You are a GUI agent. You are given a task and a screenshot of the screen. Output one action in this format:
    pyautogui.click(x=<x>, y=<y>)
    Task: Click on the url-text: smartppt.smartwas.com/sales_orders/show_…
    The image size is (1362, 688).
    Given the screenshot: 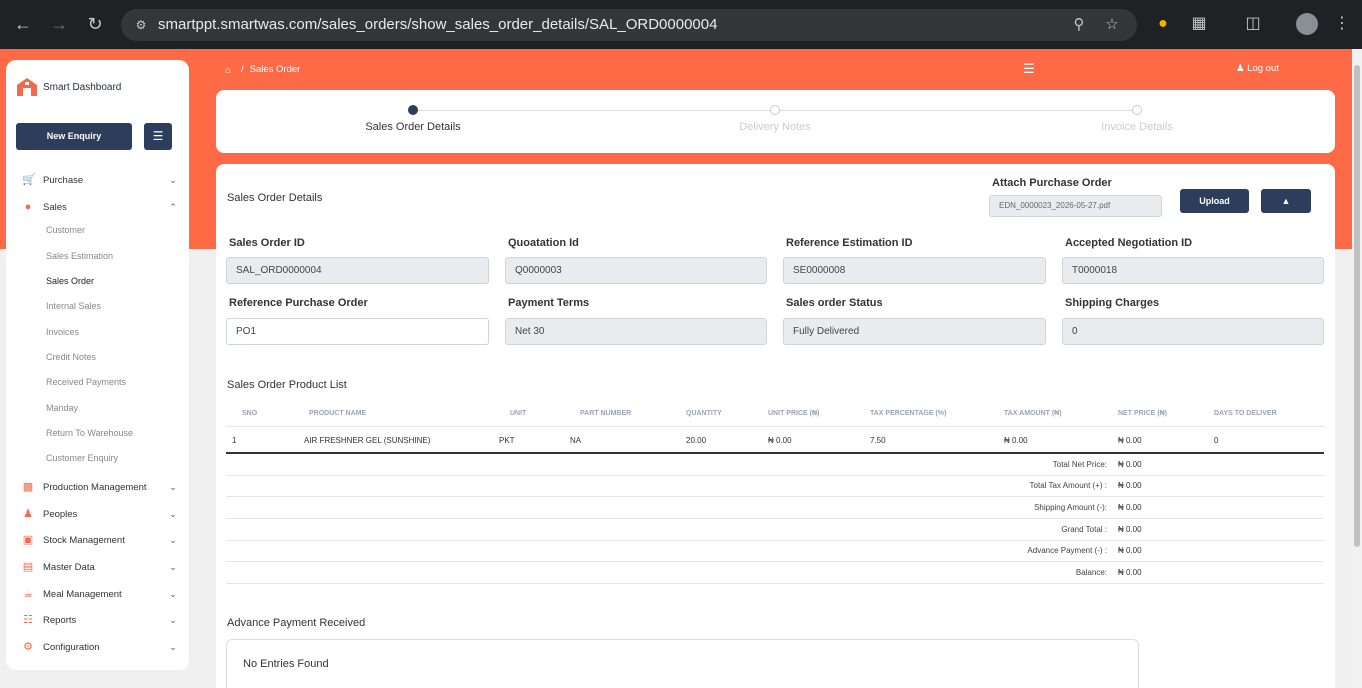 What is the action you would take?
    pyautogui.click(x=437, y=24)
    